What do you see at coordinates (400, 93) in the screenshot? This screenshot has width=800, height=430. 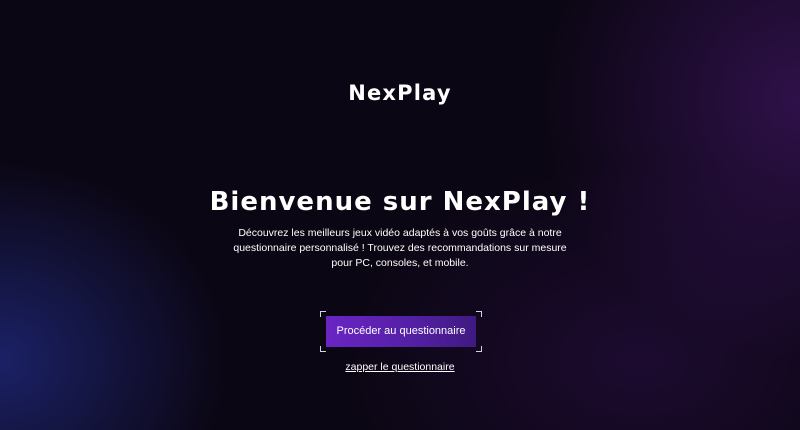 I see `brand-logo: NexPlay` at bounding box center [400, 93].